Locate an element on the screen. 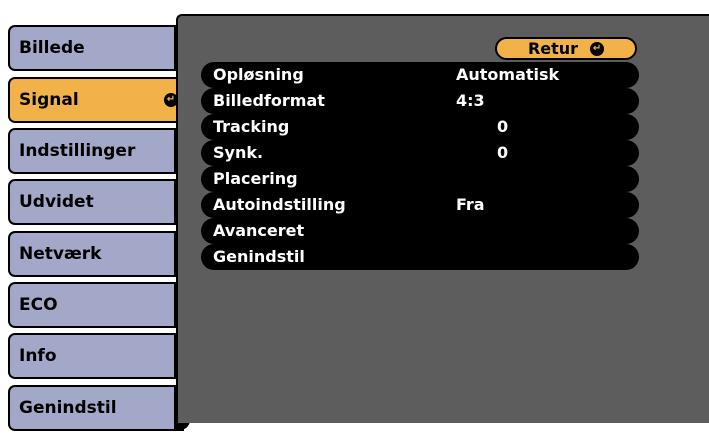 The height and width of the screenshot is (437, 709). setting-label: Placering is located at coordinates (255, 178).